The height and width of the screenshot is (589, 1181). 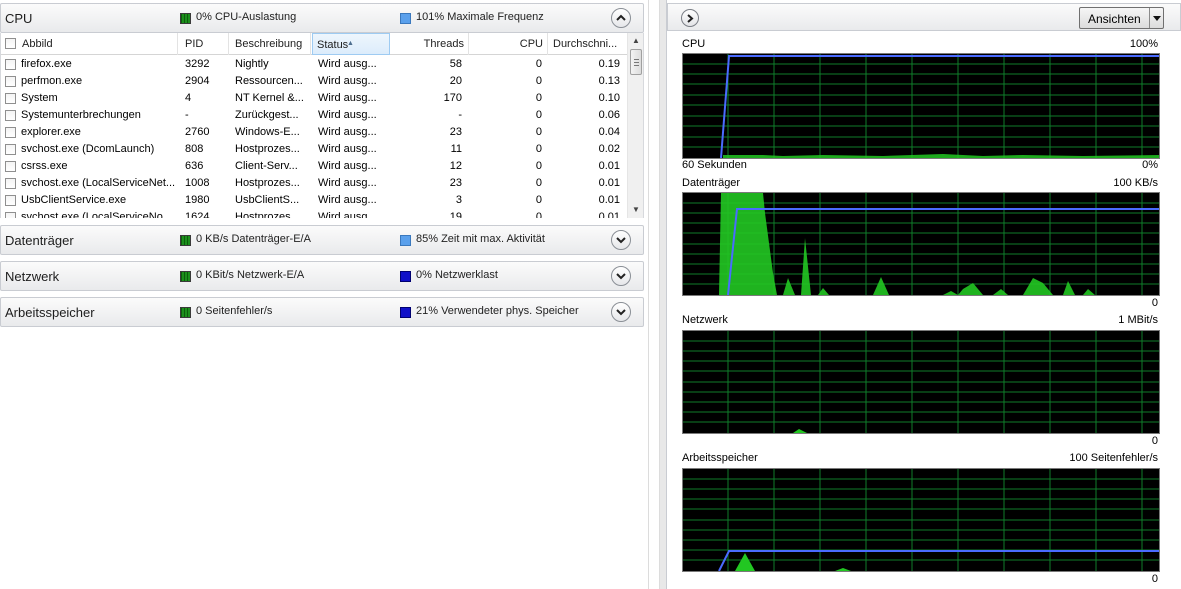 What do you see at coordinates (194, 149) in the screenshot?
I see `cell-pid: 808` at bounding box center [194, 149].